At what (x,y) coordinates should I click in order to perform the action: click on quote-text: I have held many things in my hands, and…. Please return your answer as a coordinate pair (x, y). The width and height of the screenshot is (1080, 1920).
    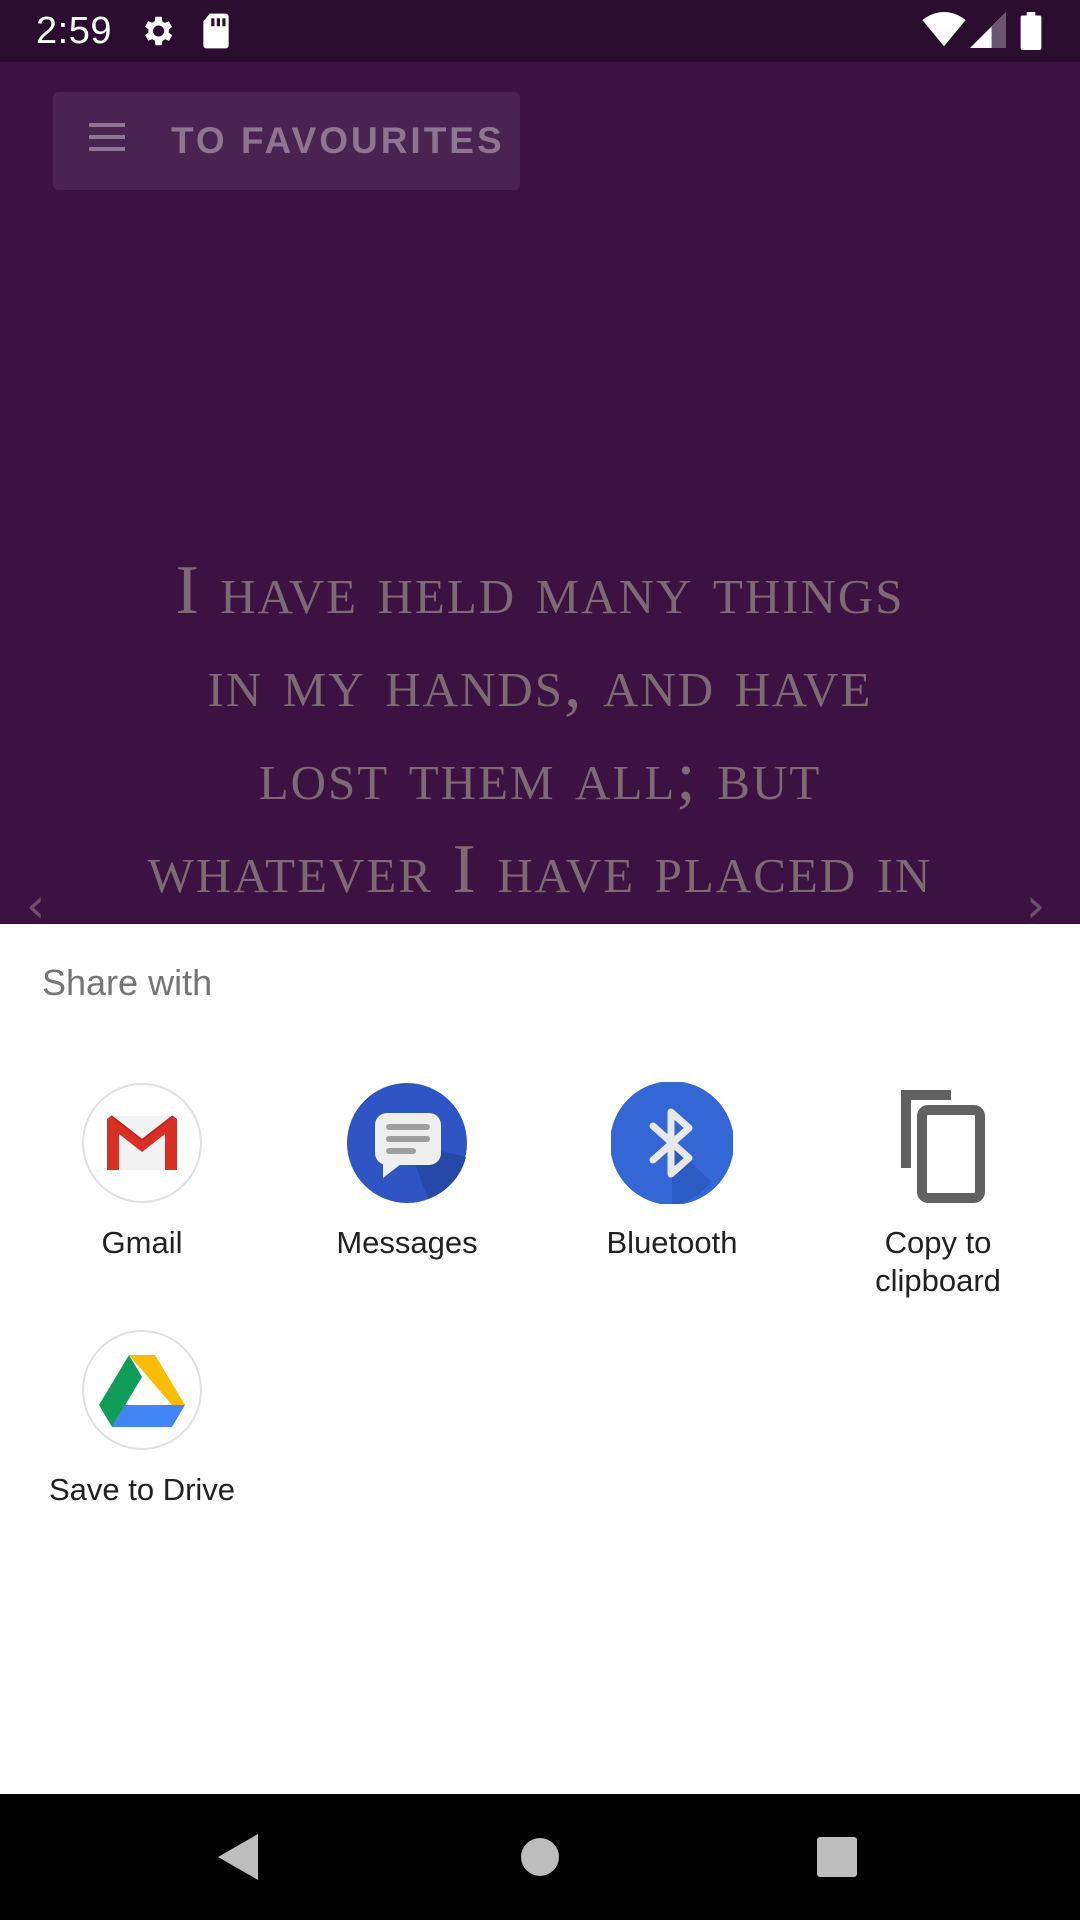
    Looking at the image, I should click on (540, 730).